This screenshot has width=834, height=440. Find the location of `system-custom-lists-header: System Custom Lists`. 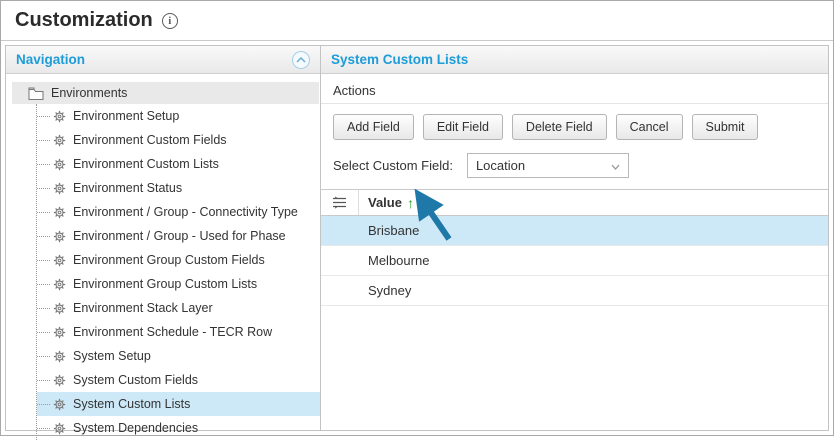

system-custom-lists-header: System Custom Lists is located at coordinates (574, 60).